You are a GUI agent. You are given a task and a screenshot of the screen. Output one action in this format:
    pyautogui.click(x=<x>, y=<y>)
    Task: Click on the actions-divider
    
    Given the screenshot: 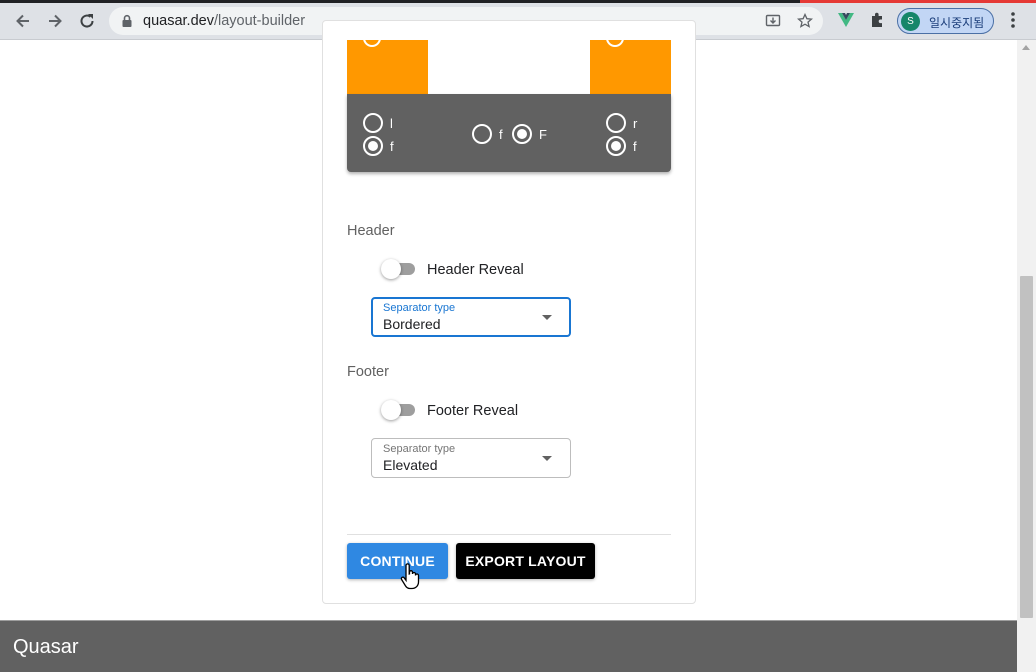 What is the action you would take?
    pyautogui.click(x=509, y=534)
    